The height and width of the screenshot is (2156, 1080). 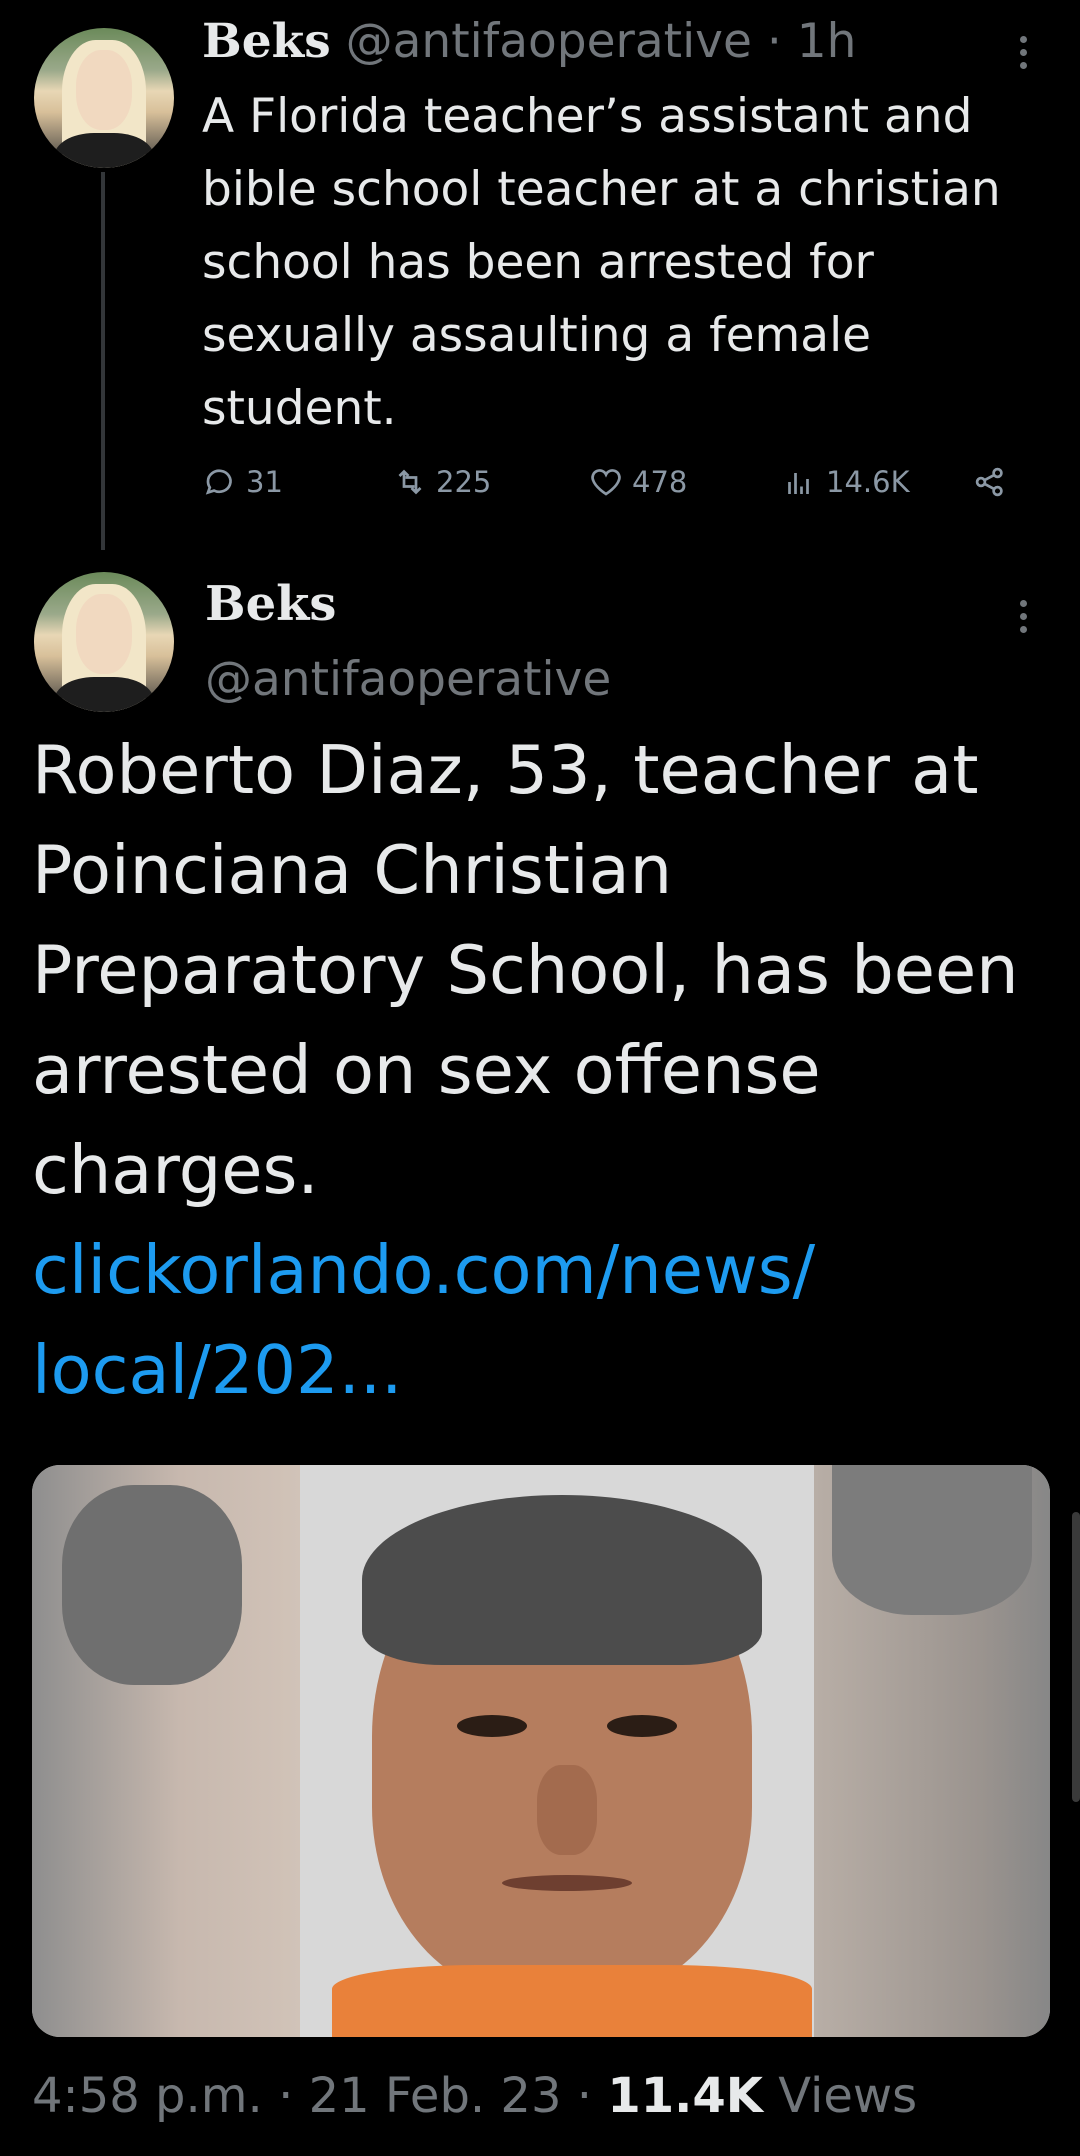 What do you see at coordinates (242, 482) in the screenshot?
I see `reply-button: 31` at bounding box center [242, 482].